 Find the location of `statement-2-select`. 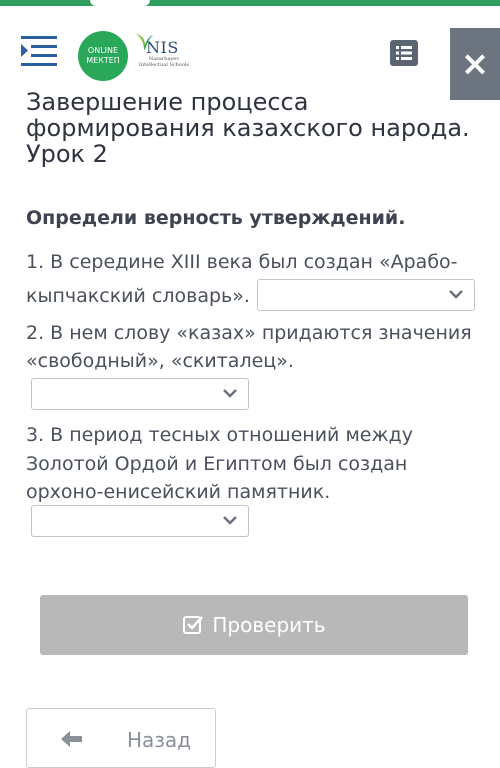

statement-2-select is located at coordinates (140, 394).